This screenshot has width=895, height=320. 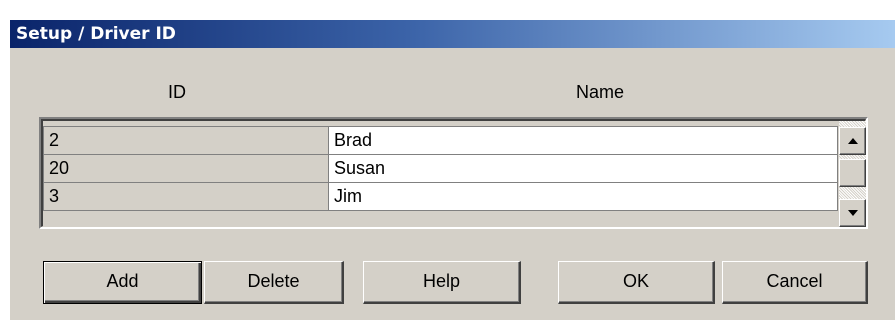 I want to click on dialog-title-bar: Setup / Driver ID, so click(x=452, y=34).